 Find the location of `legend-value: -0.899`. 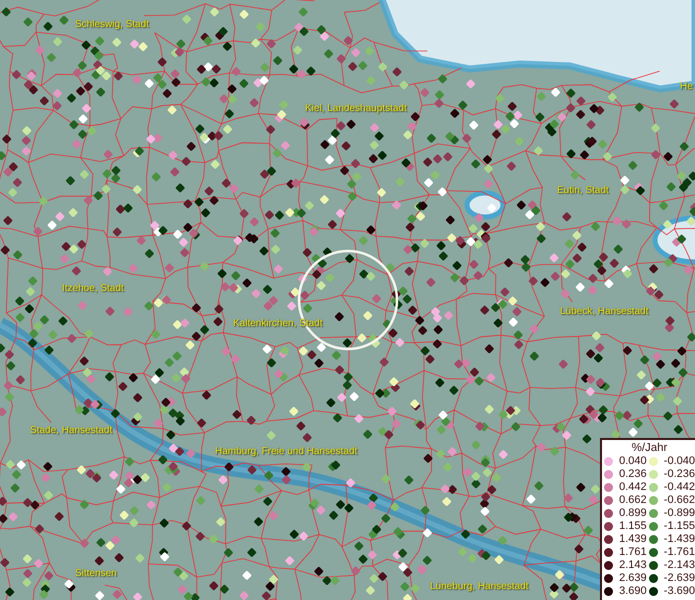

legend-value: -0.899 is located at coordinates (678, 513).